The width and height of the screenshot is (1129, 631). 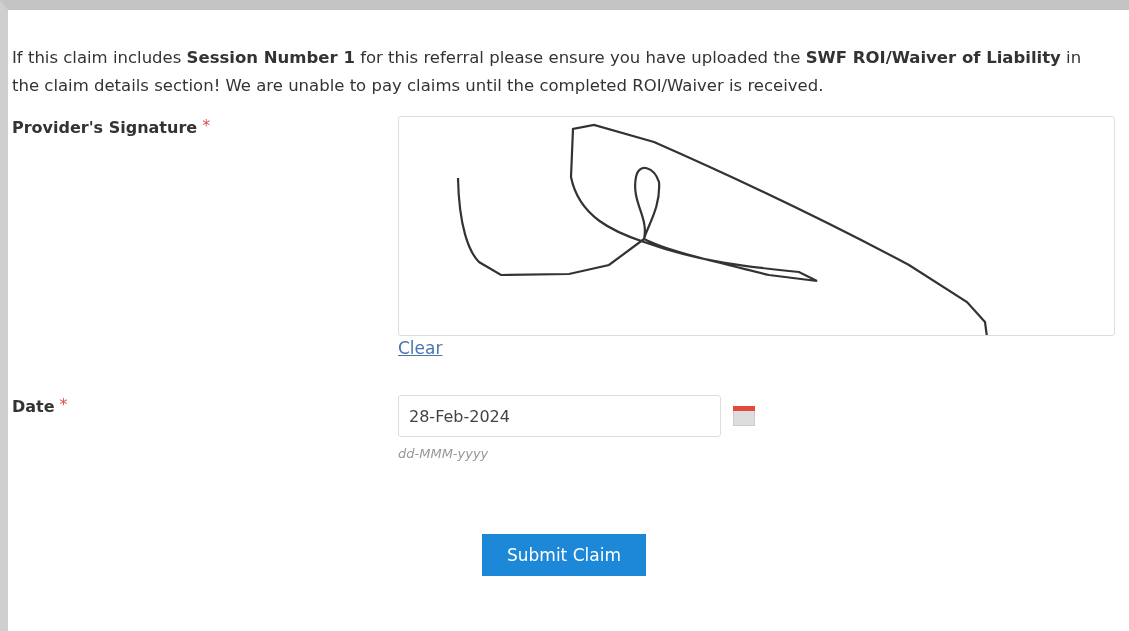 I want to click on date-field: 28-Feb-2024, so click(x=559, y=416).